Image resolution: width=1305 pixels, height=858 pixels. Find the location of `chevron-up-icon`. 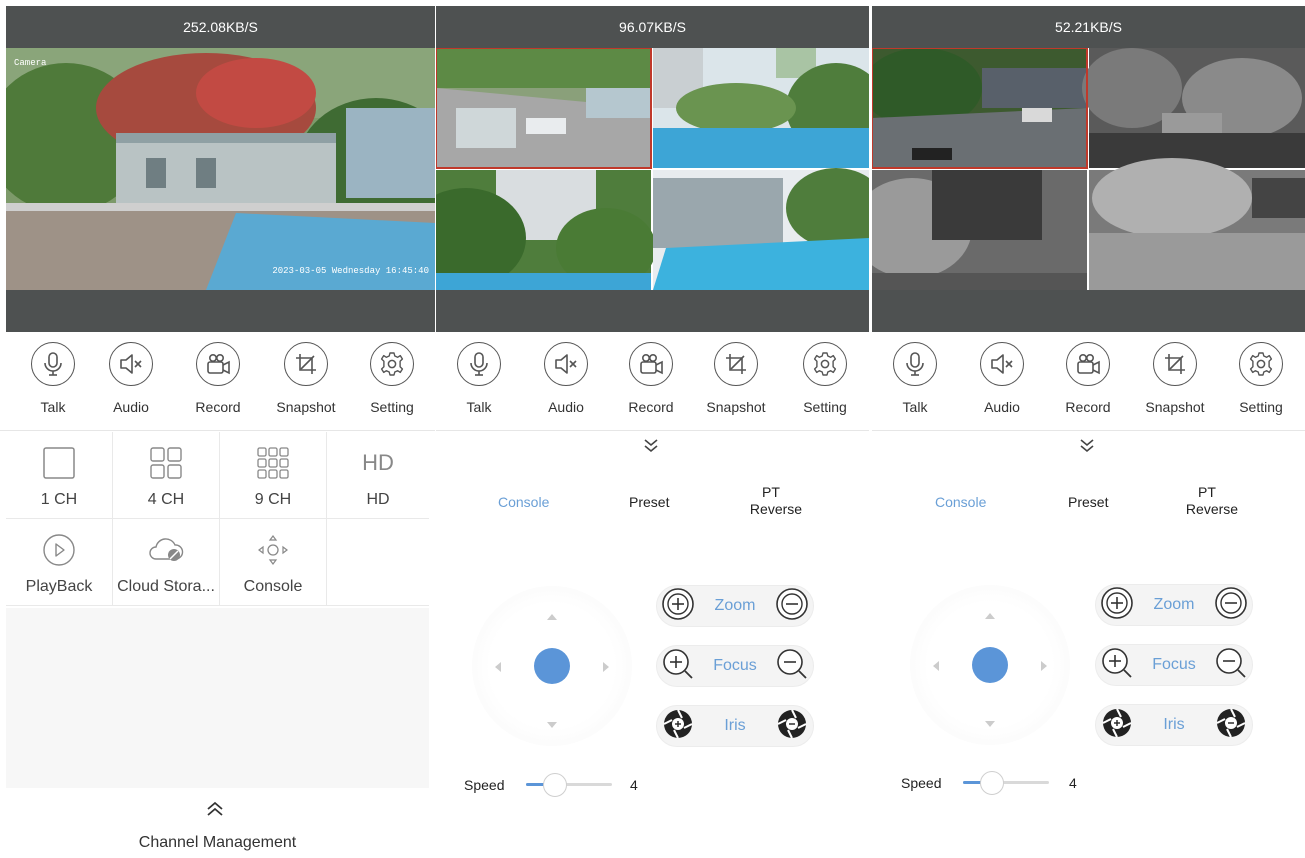

chevron-up-icon is located at coordinates (215, 811).